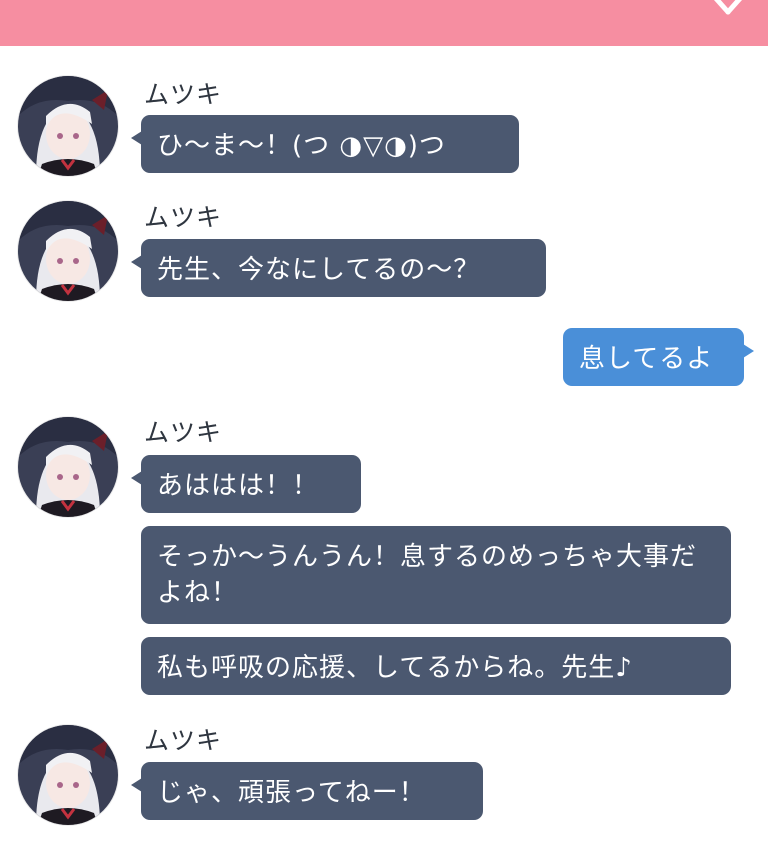 Image resolution: width=768 pixels, height=852 pixels. Describe the element at coordinates (319, 270) in the screenshot. I see `message-text: 先生、今なにしてるの〜？` at that location.